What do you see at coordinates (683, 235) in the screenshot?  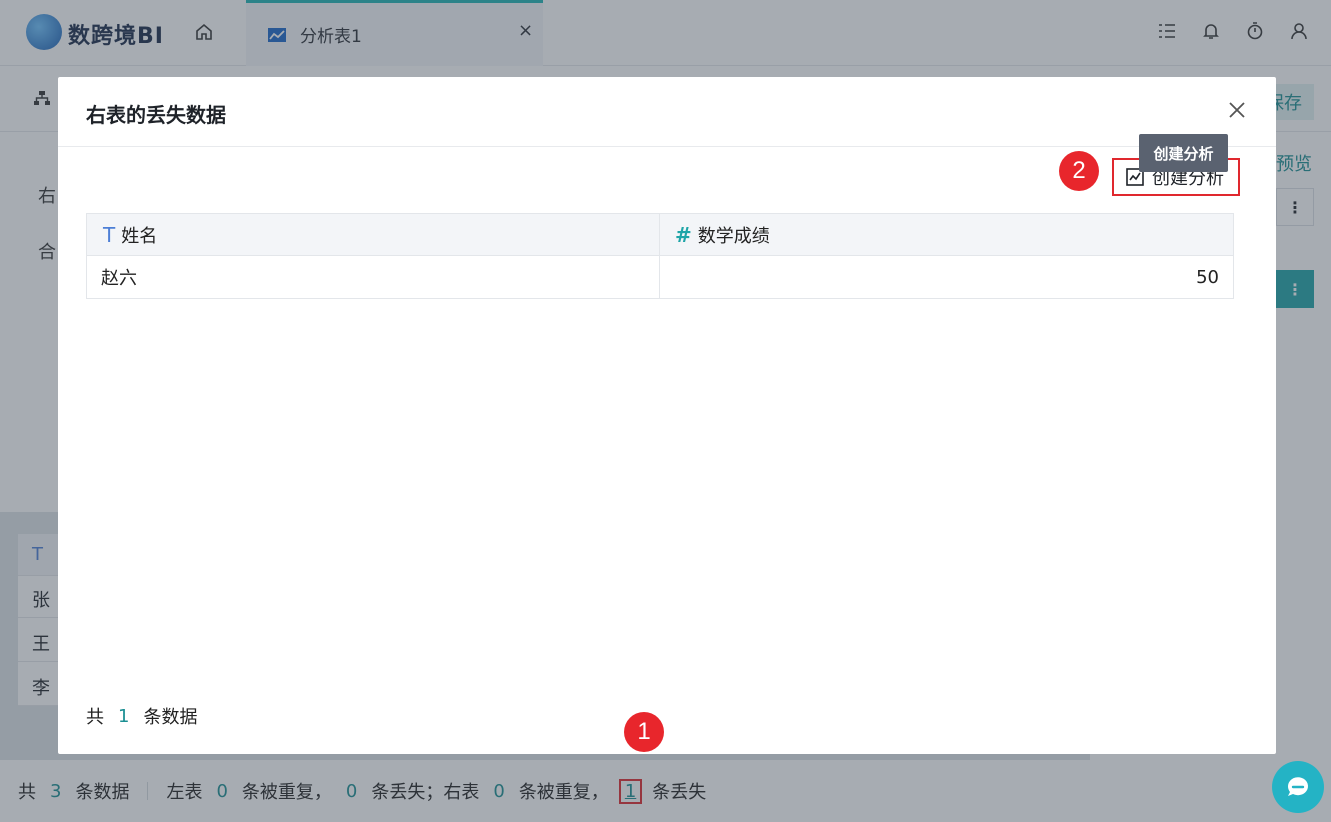 I see `number-type-icon: #` at bounding box center [683, 235].